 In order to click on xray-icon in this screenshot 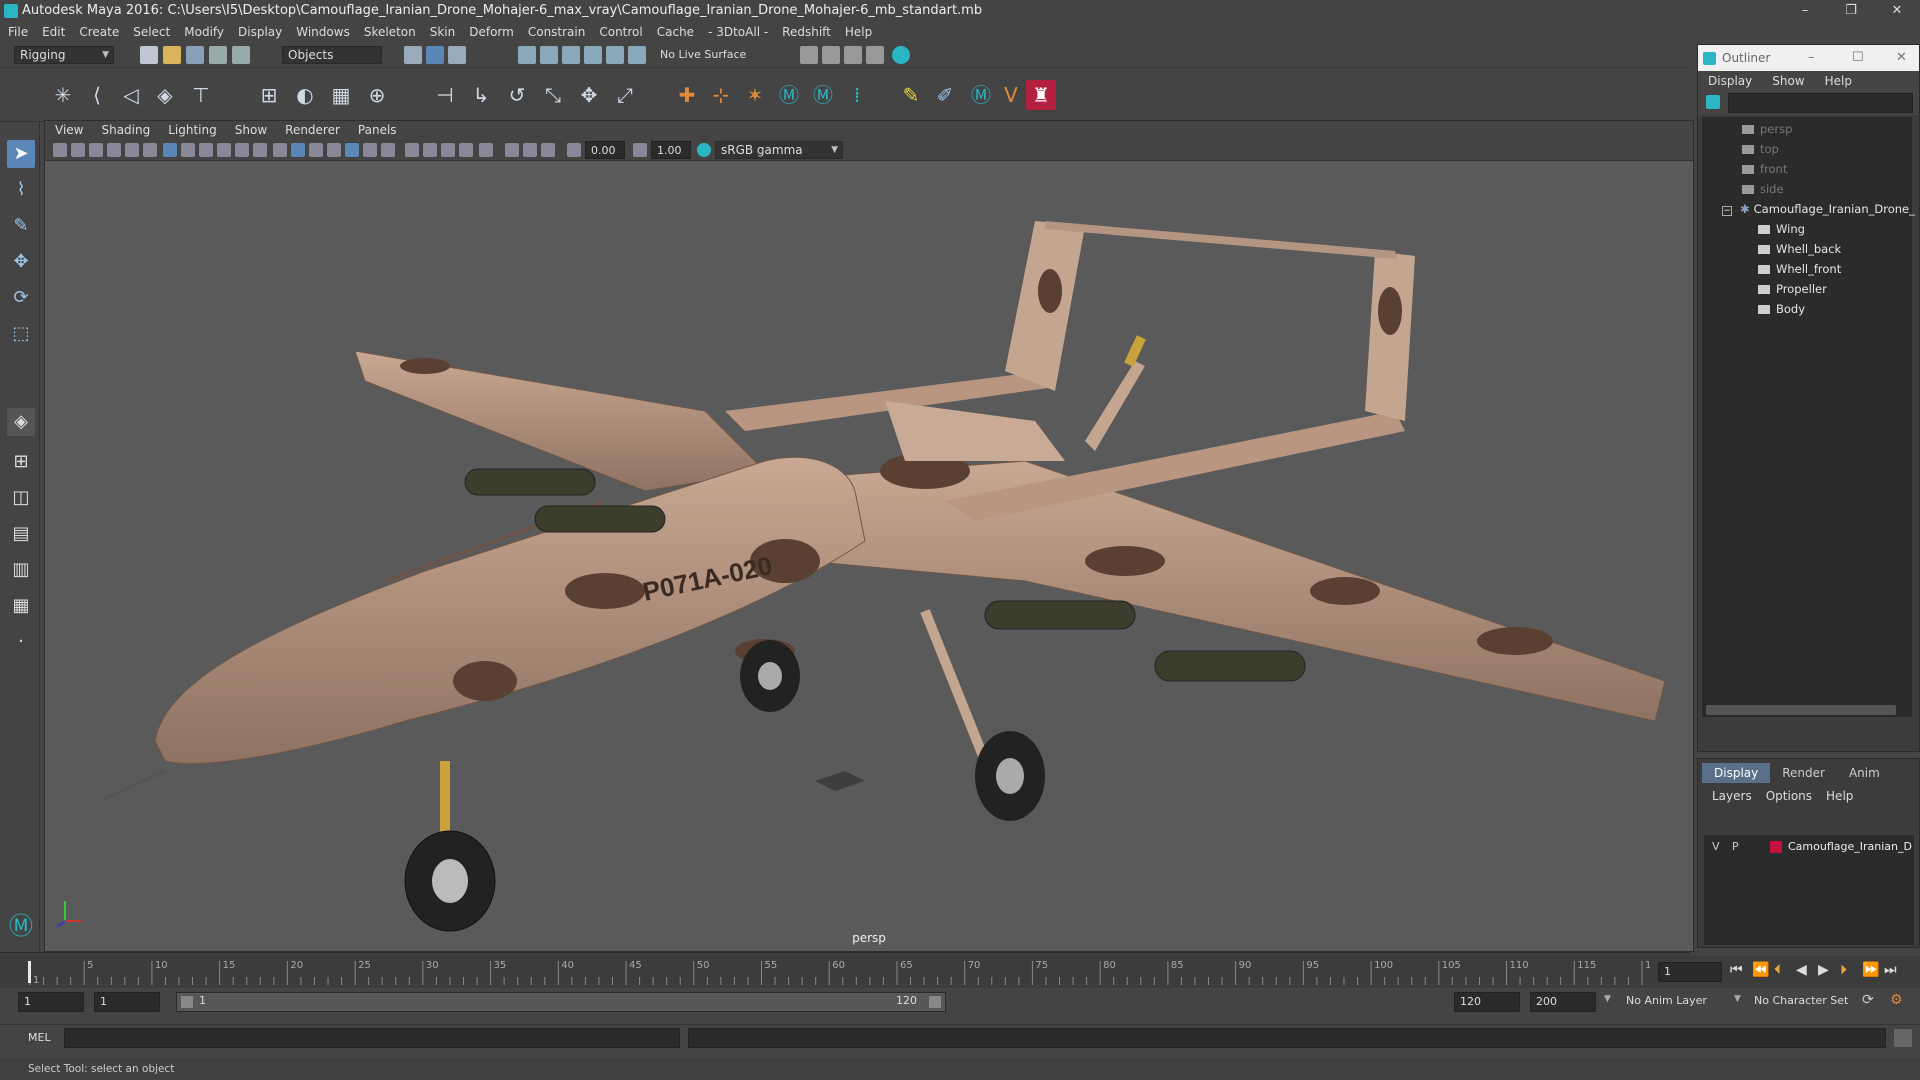, I will do `click(486, 150)`.